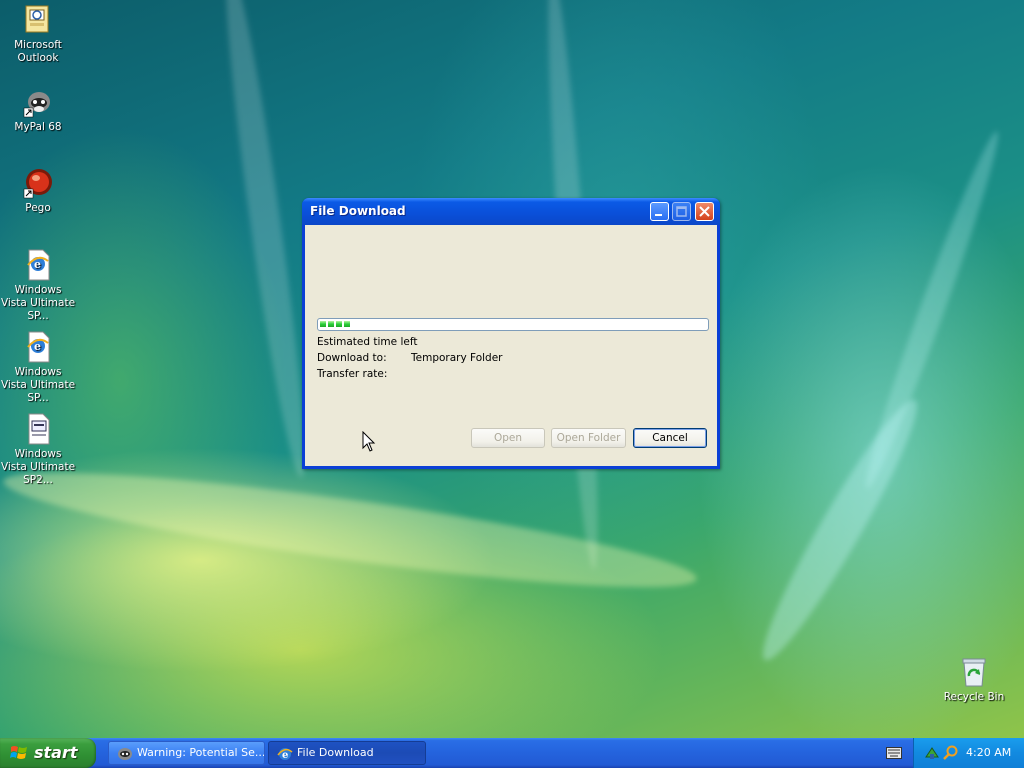 The width and height of the screenshot is (1024, 768). I want to click on system-tray: 4:20 AM, so click(968, 753).